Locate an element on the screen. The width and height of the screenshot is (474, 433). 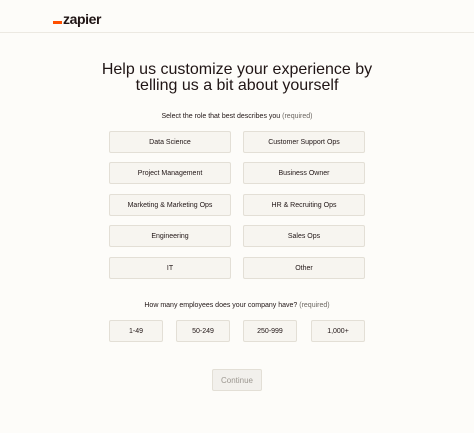
role-option-sales-ops: Sales Ops is located at coordinates (304, 236).